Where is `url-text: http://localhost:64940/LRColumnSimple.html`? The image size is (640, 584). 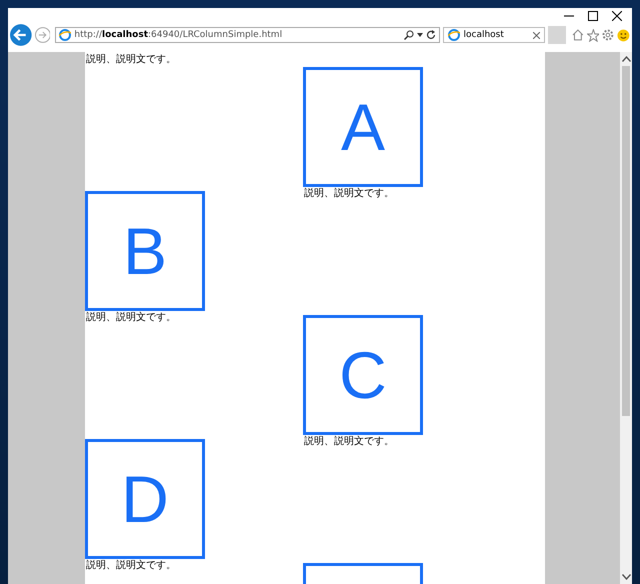 url-text: http://localhost:64940/LRColumnSimple.html is located at coordinates (178, 35).